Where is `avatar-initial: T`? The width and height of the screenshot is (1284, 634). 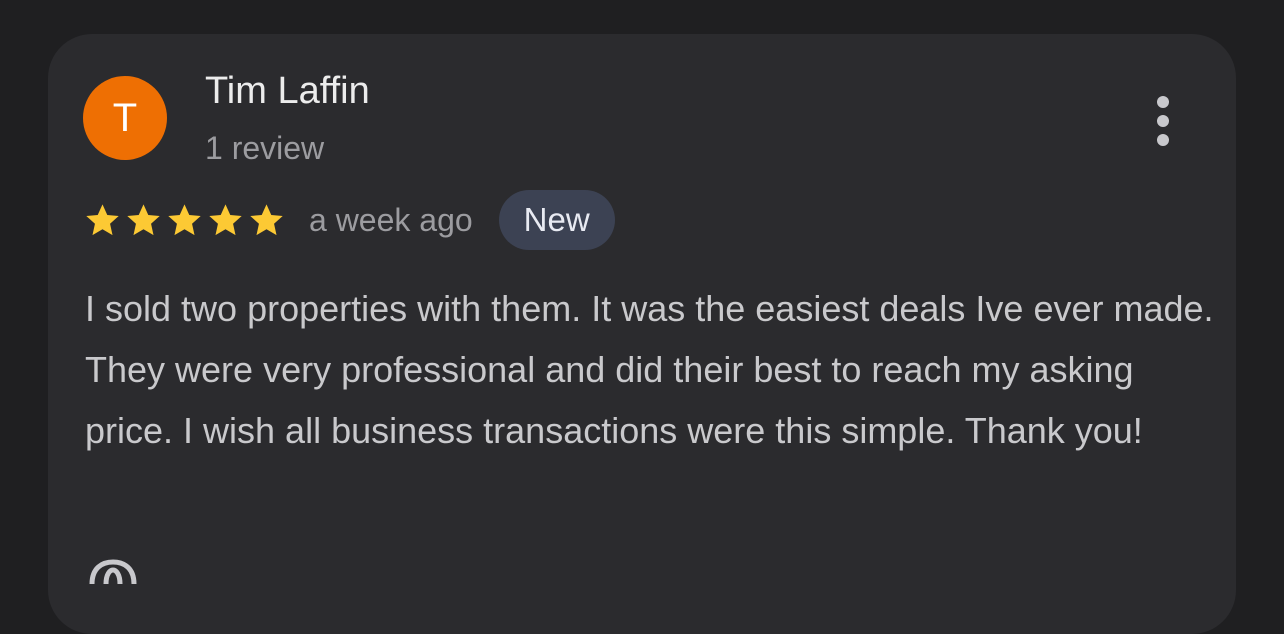 avatar-initial: T is located at coordinates (125, 117).